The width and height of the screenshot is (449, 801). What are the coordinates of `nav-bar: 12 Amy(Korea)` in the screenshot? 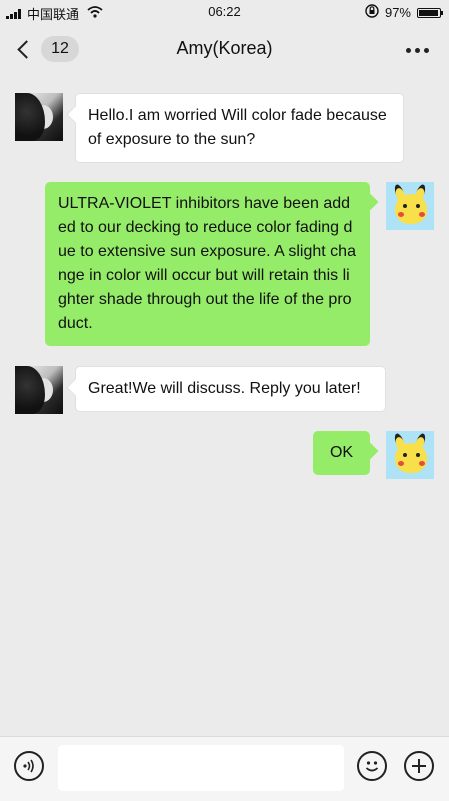 It's located at (224, 50).